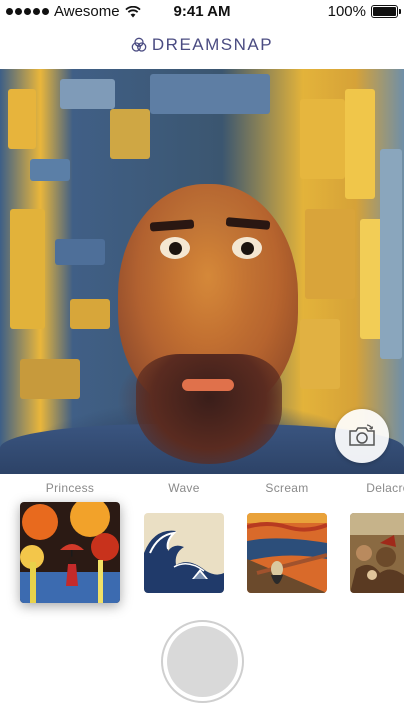 This screenshot has height=720, width=404. Describe the element at coordinates (208, 385) in the screenshot. I see `subject-mouth` at that location.